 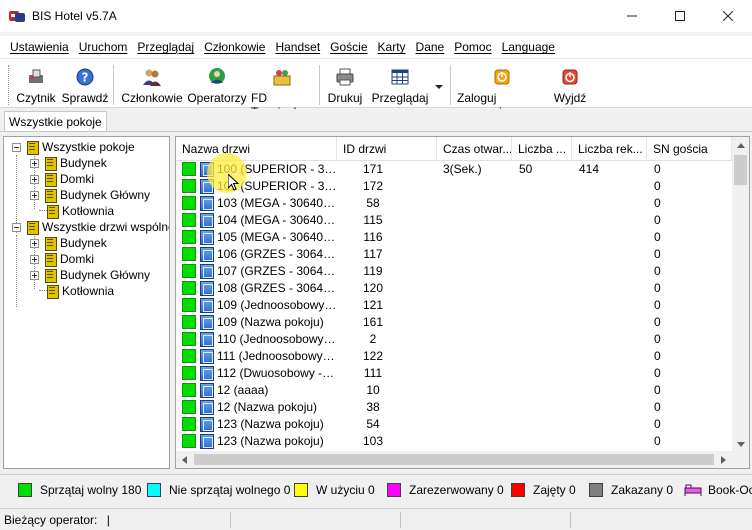 I want to click on tree-connector, so click(x=16, y=271).